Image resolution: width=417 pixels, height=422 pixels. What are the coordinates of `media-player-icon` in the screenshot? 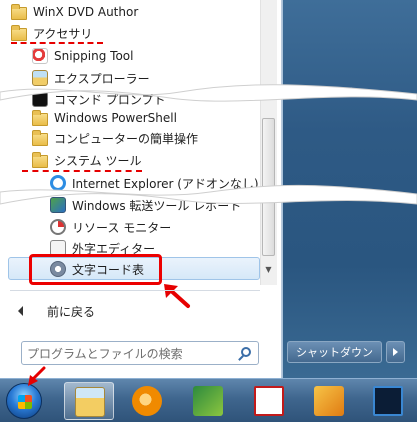 It's located at (147, 401).